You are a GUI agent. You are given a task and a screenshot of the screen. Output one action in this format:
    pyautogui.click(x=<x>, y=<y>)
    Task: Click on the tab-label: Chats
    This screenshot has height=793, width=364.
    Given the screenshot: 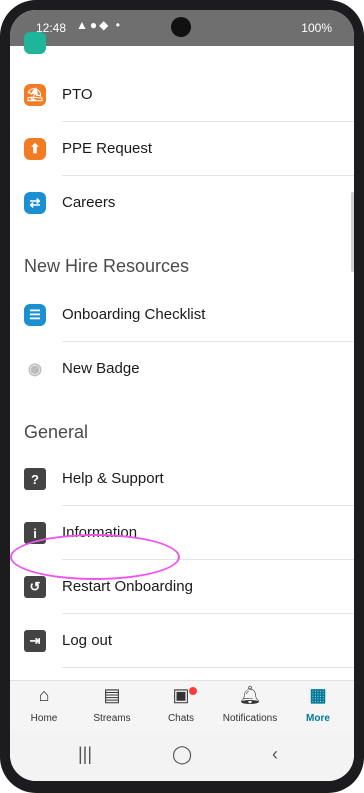 What is the action you would take?
    pyautogui.click(x=181, y=718)
    